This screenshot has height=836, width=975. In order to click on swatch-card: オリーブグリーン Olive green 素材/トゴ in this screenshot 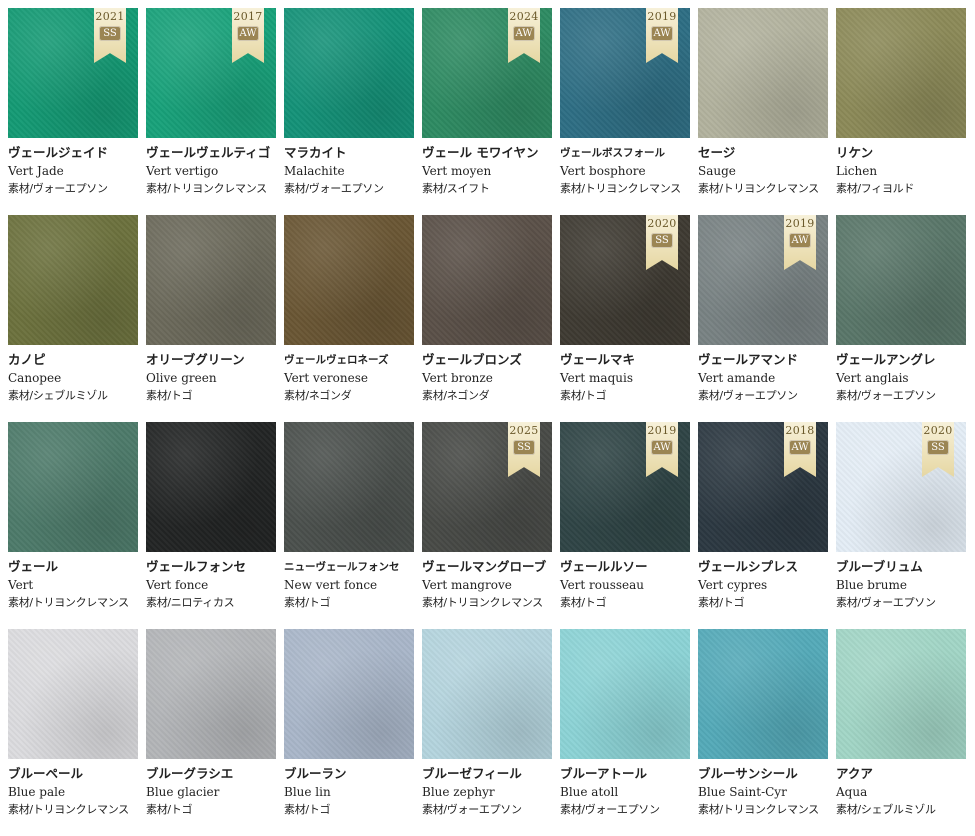, I will do `click(211, 318)`.